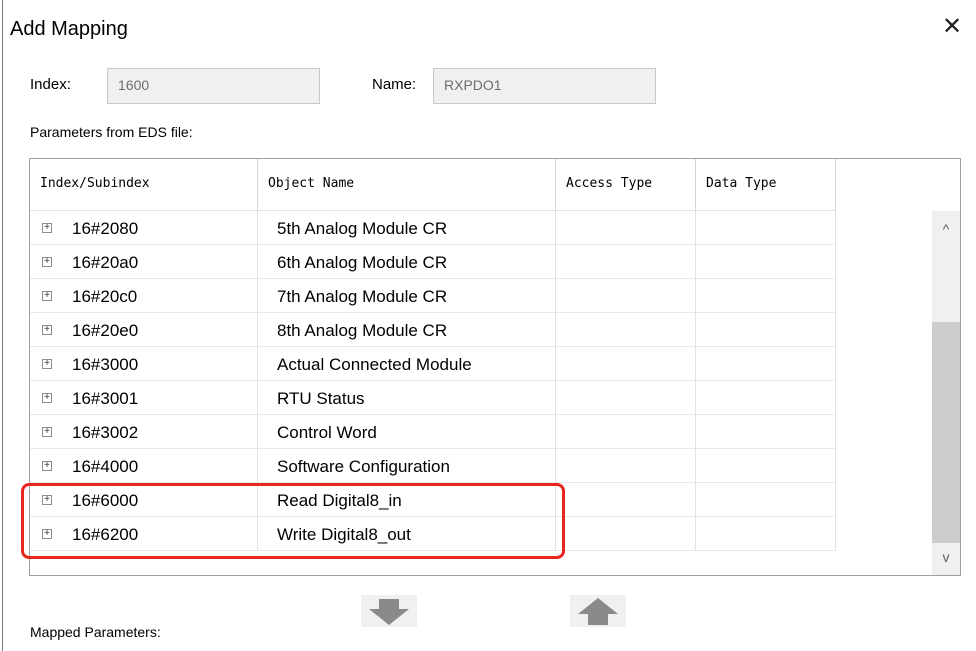  I want to click on dialog-title: Add Mapping, so click(69, 29).